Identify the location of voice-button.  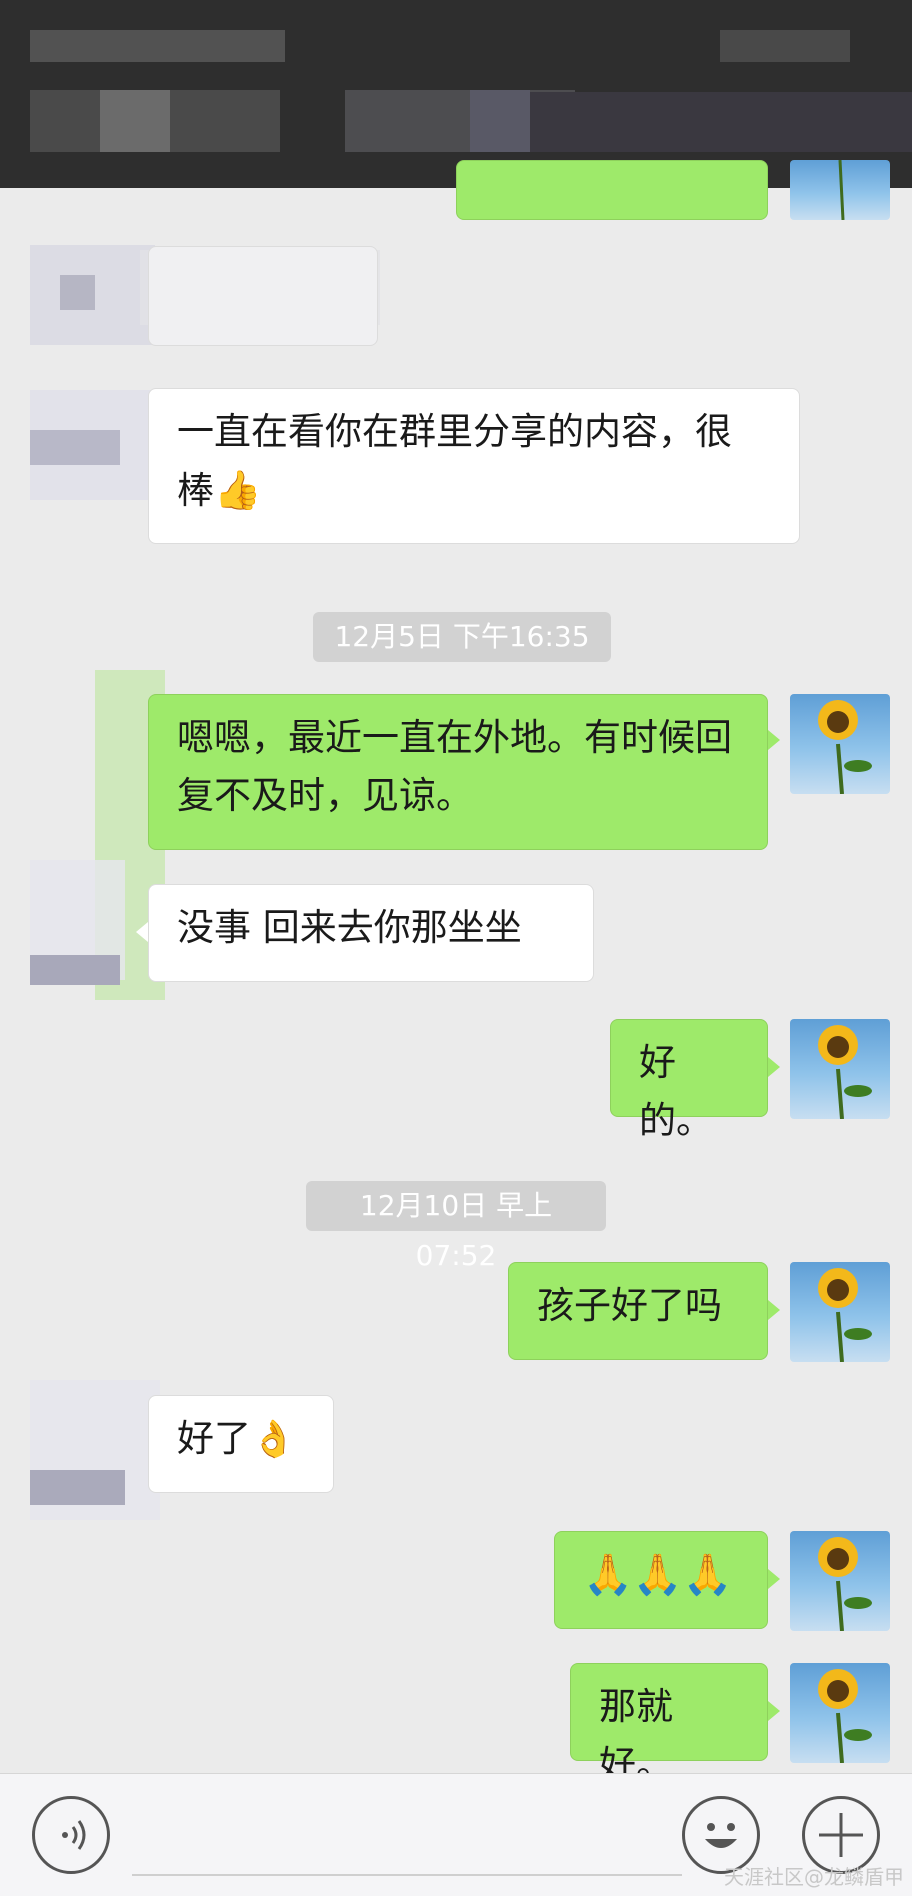
(71, 1835).